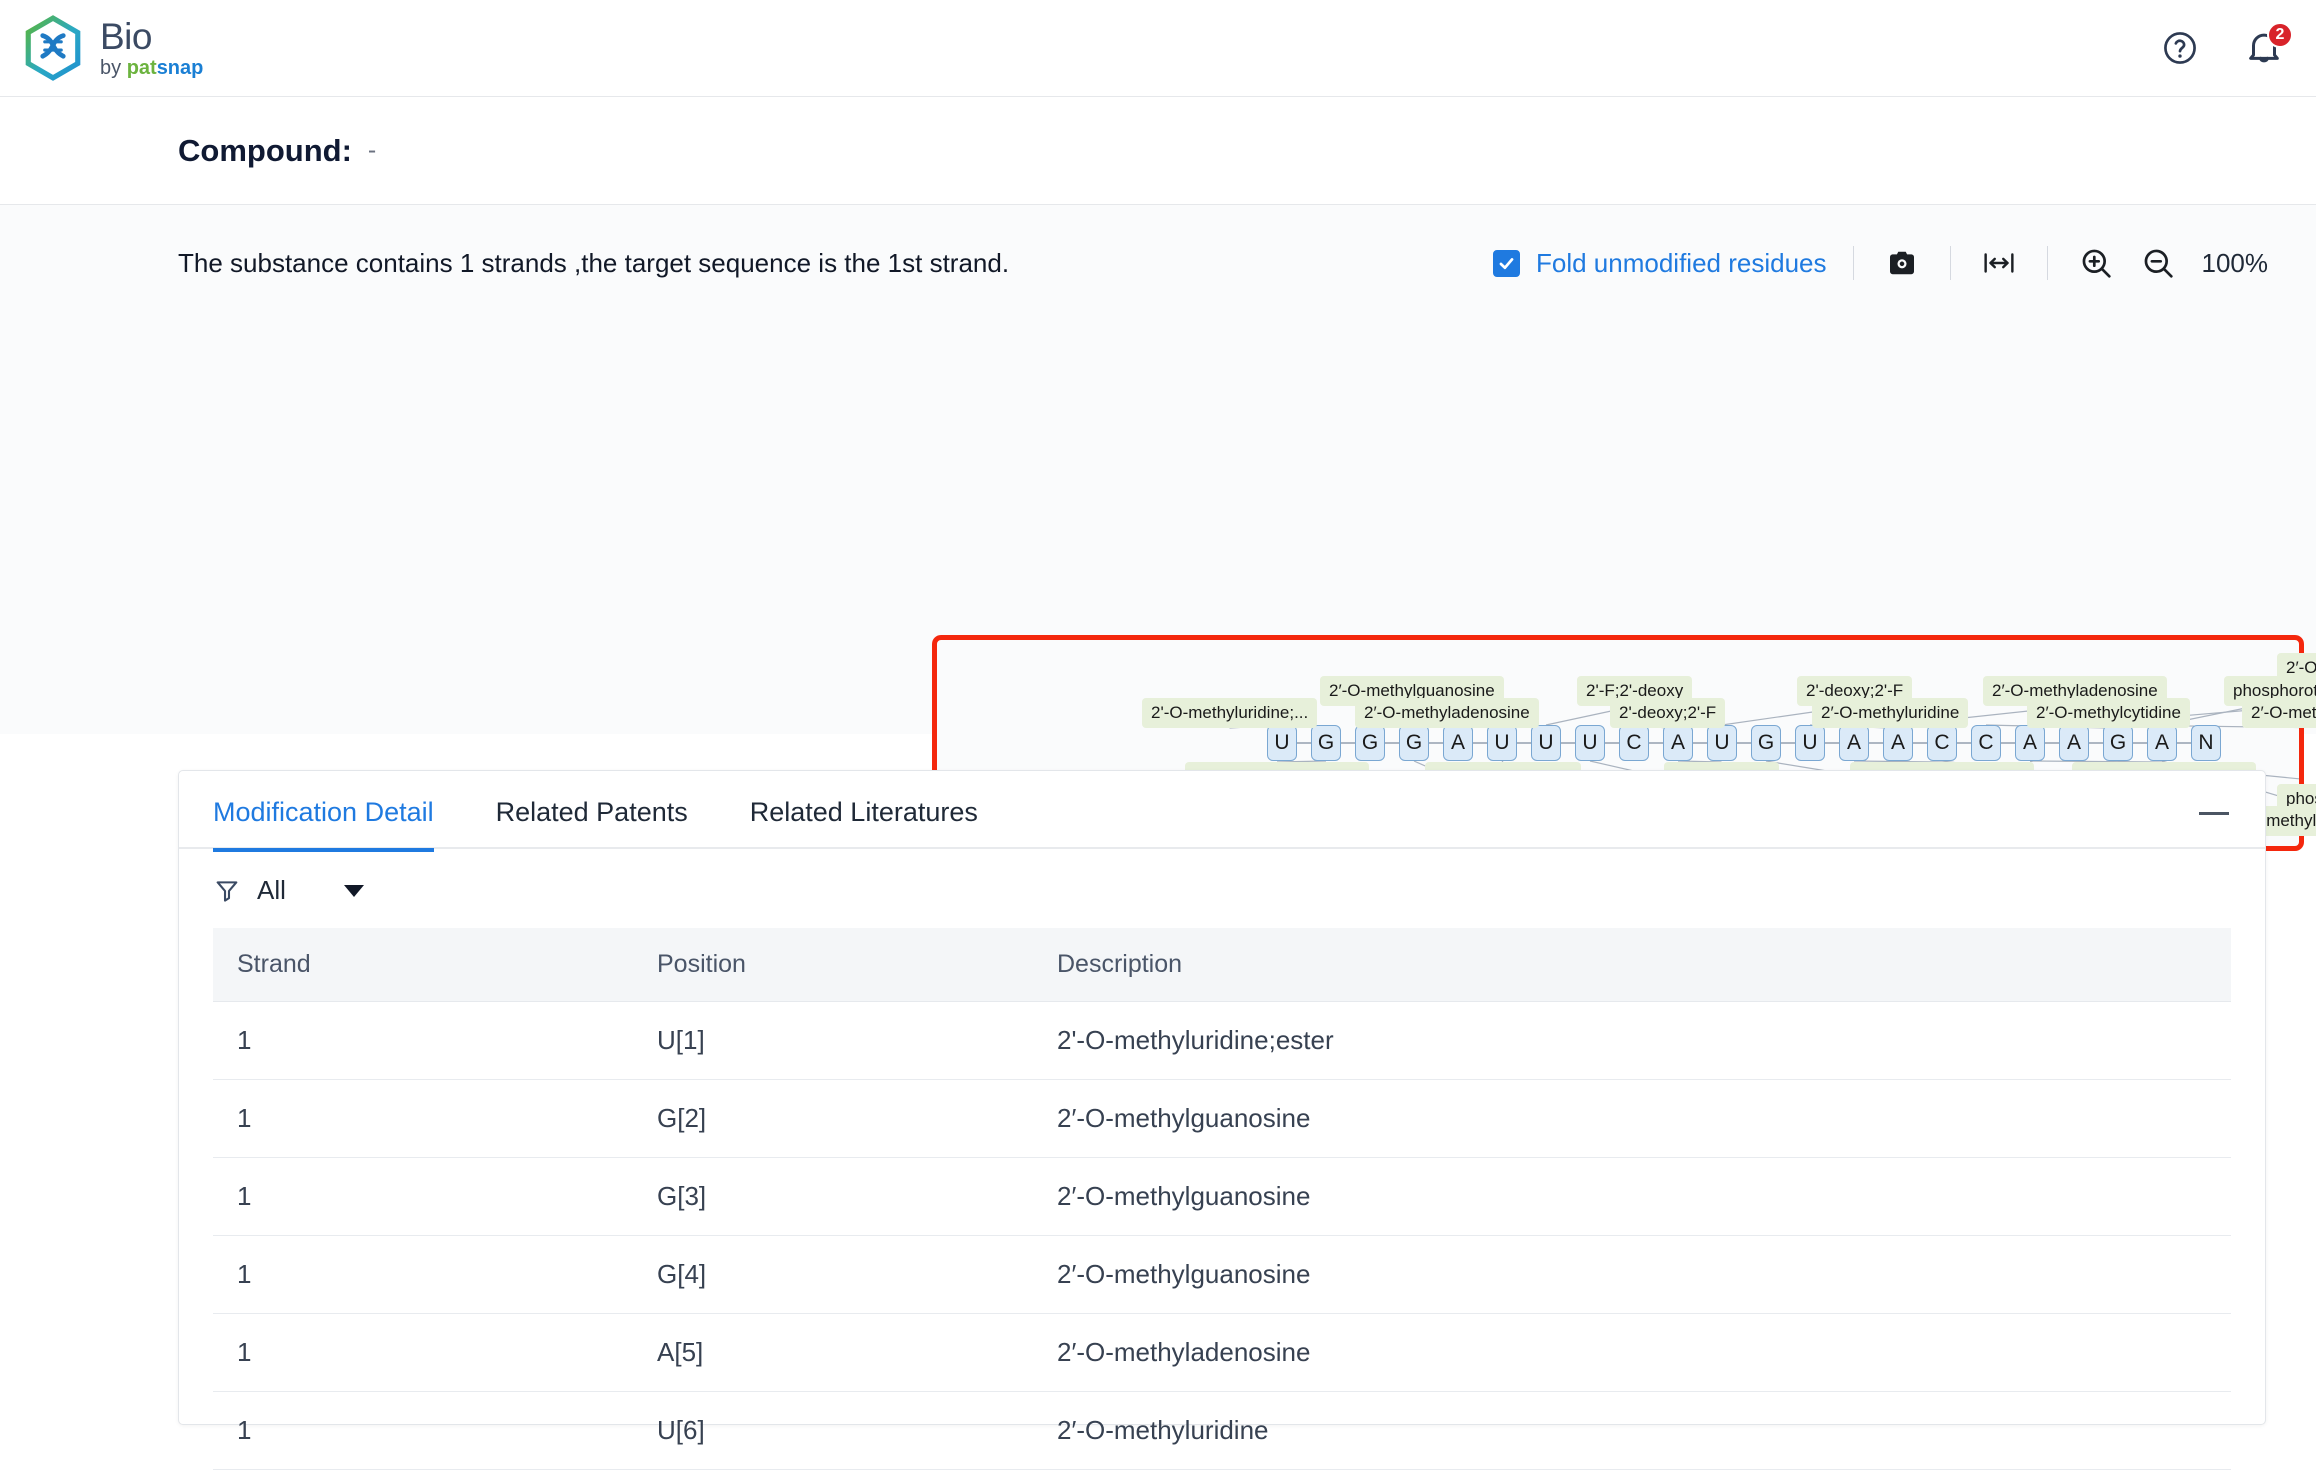 The height and width of the screenshot is (1470, 2316). Describe the element at coordinates (1222, 888) in the screenshot. I see `filter-row: All` at that location.